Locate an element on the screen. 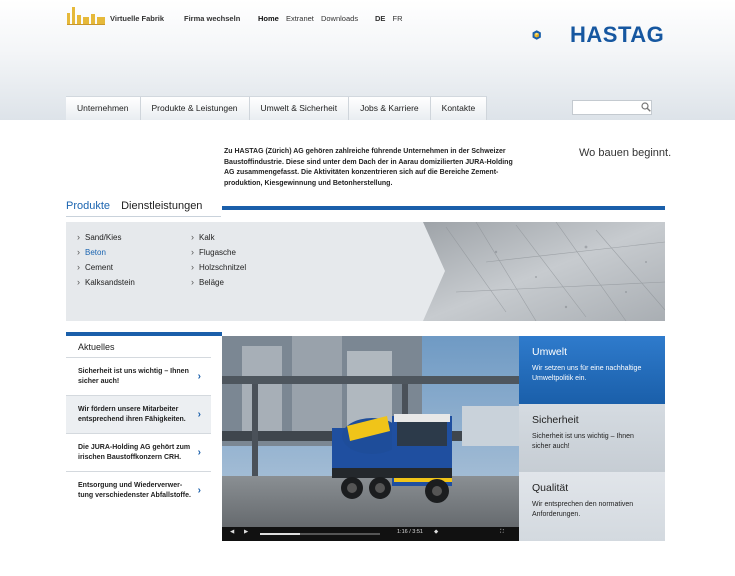 This screenshot has height=576, width=735. utility-nav: Home Extranet Downloads is located at coordinates (310, 18).